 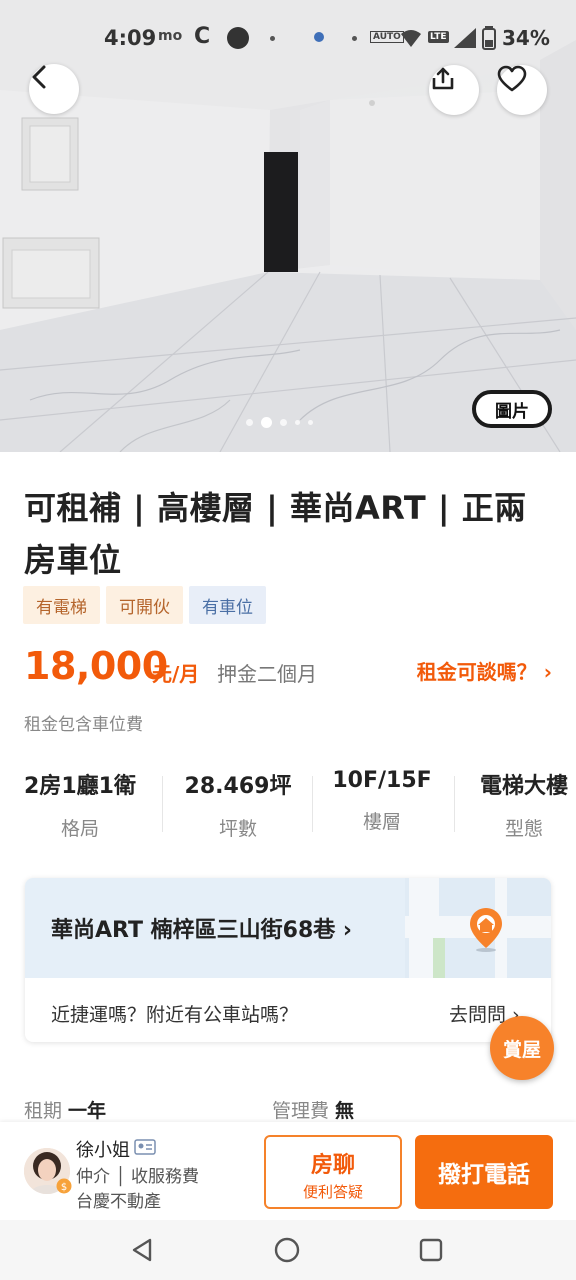 What do you see at coordinates (103, 1150) in the screenshot?
I see `agent-name: 徐小姐` at bounding box center [103, 1150].